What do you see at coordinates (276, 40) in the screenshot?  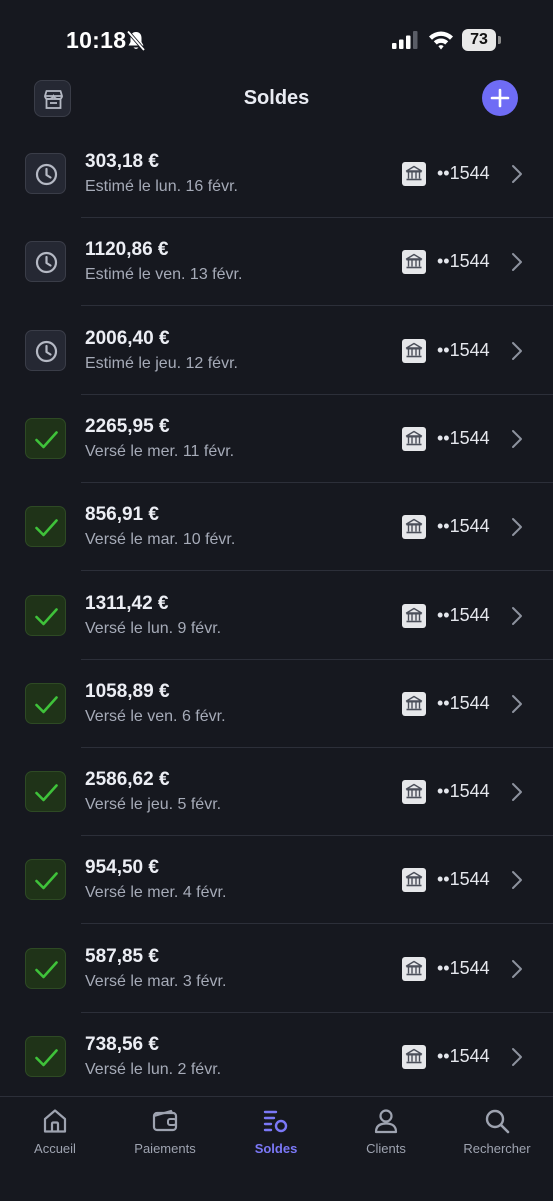 I see `status-bar: 10:18 73` at bounding box center [276, 40].